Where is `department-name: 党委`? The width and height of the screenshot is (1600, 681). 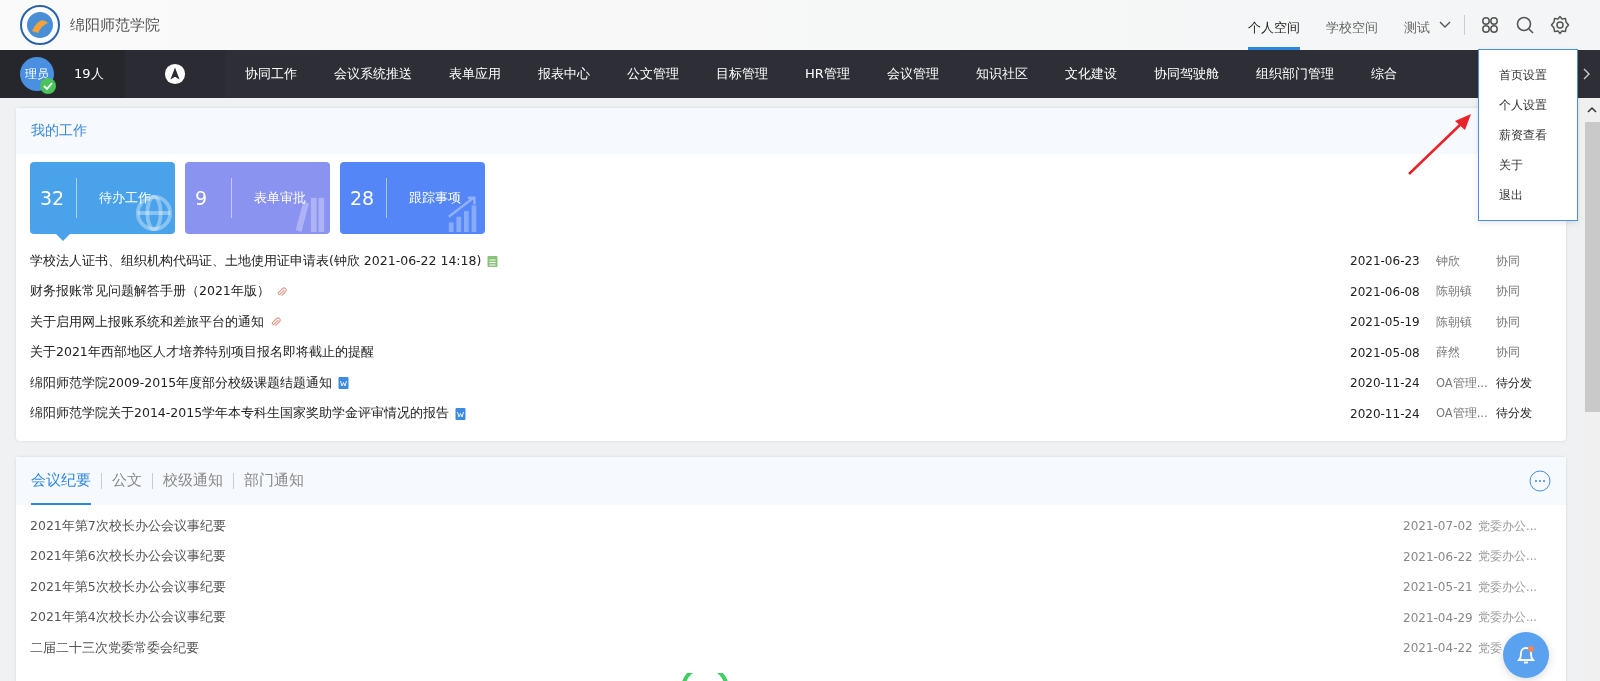 department-name: 党委 is located at coordinates (1490, 648).